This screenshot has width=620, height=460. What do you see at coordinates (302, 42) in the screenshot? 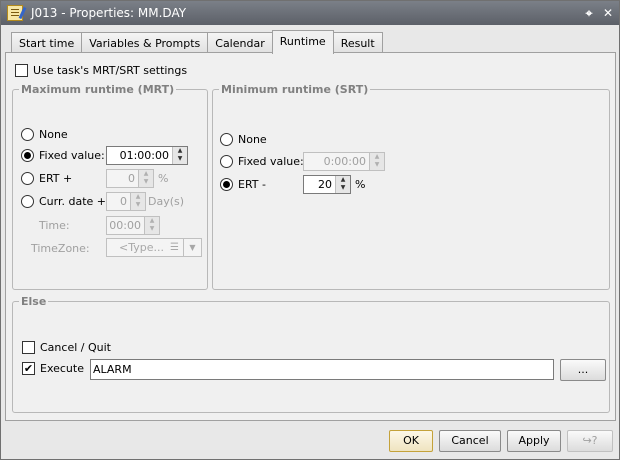
I see `tab-runtime: Runtime` at bounding box center [302, 42].